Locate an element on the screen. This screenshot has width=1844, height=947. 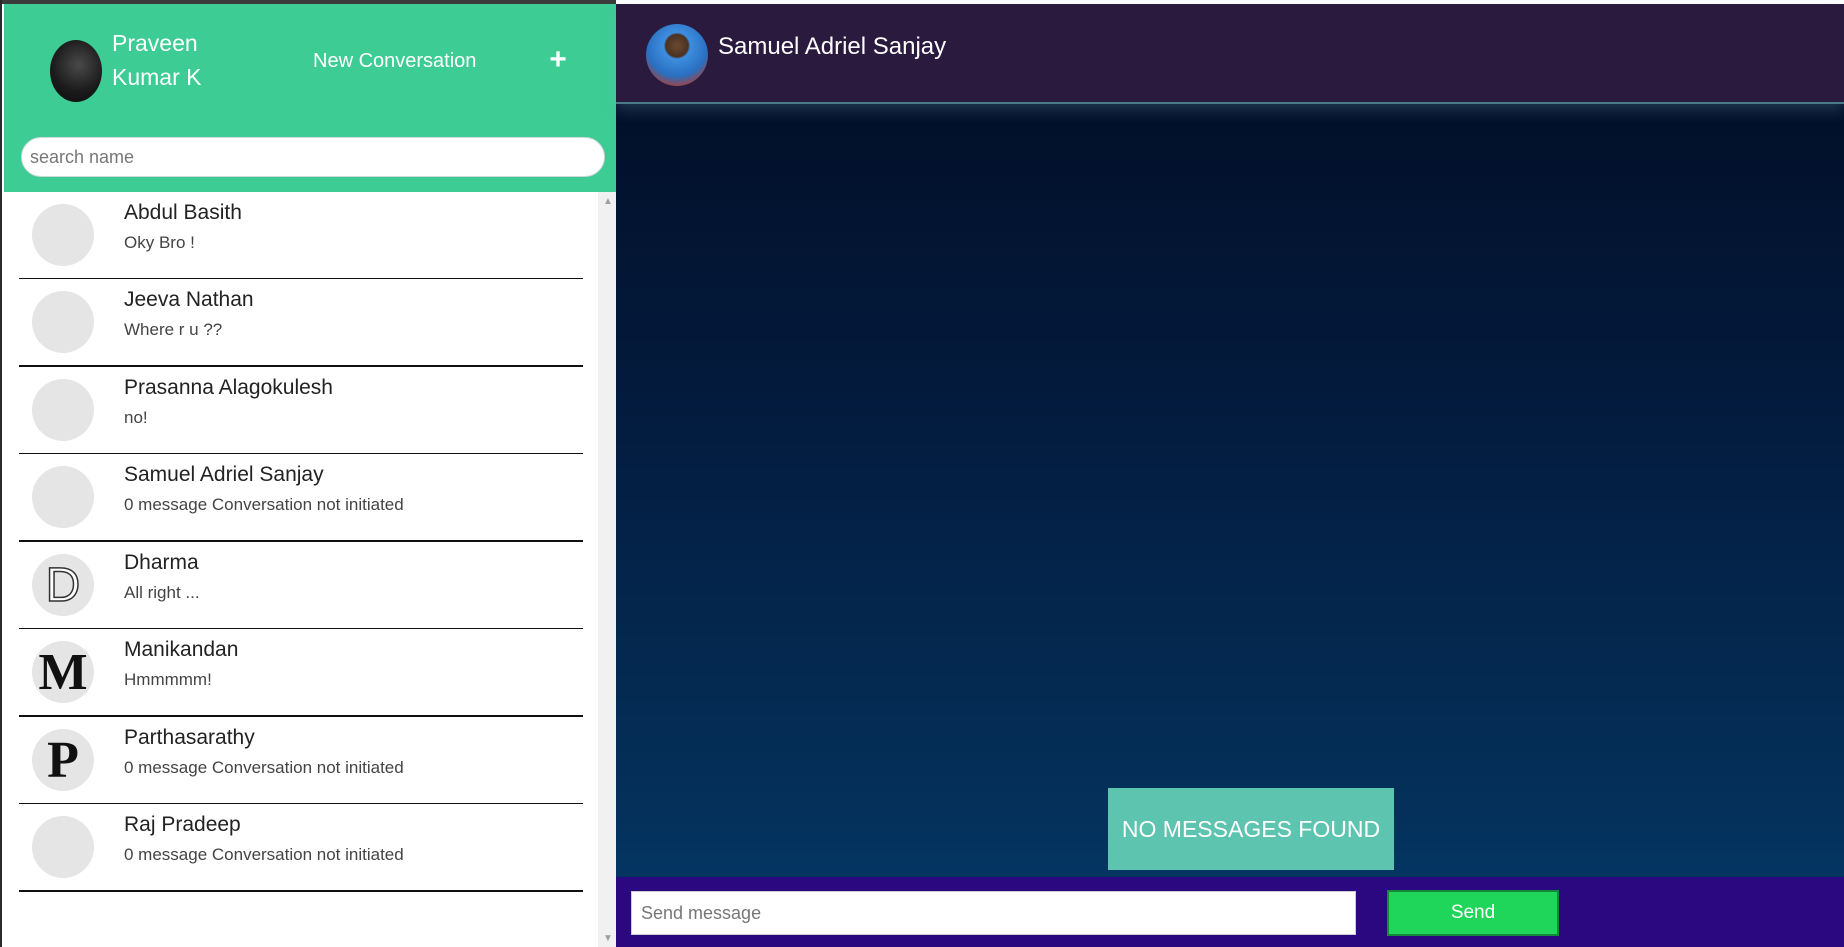
sidebar-header: Praveen Kumar K New Conversation + is located at coordinates (311, 98).